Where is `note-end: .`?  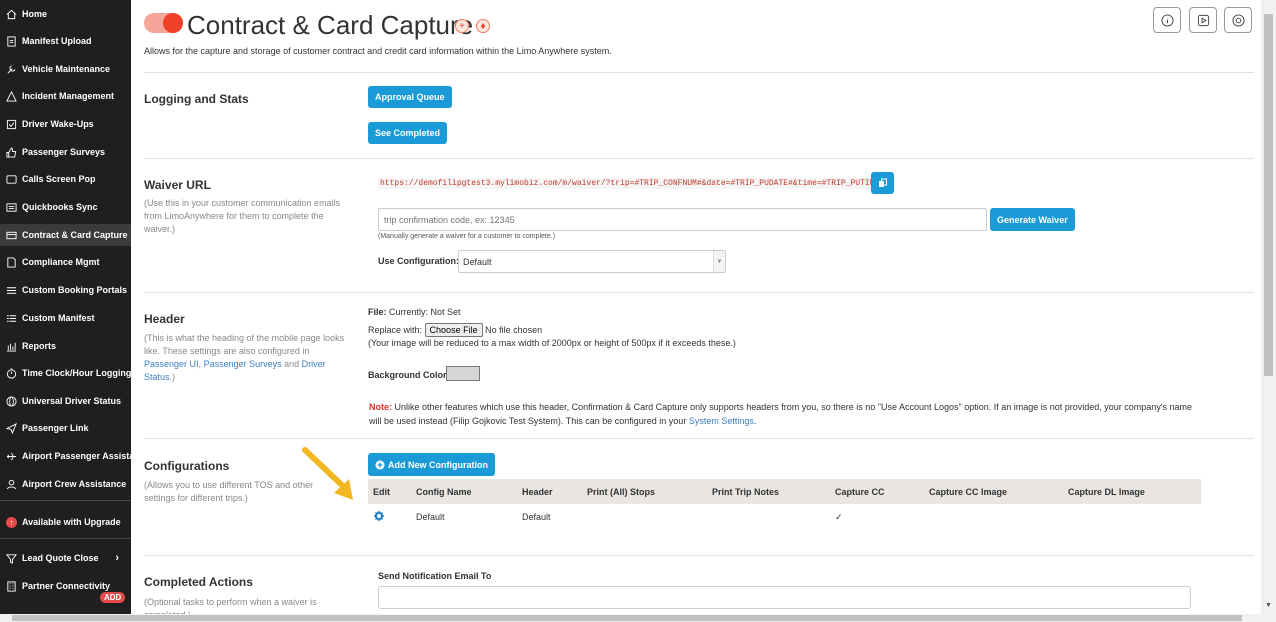
note-end: . is located at coordinates (755, 421).